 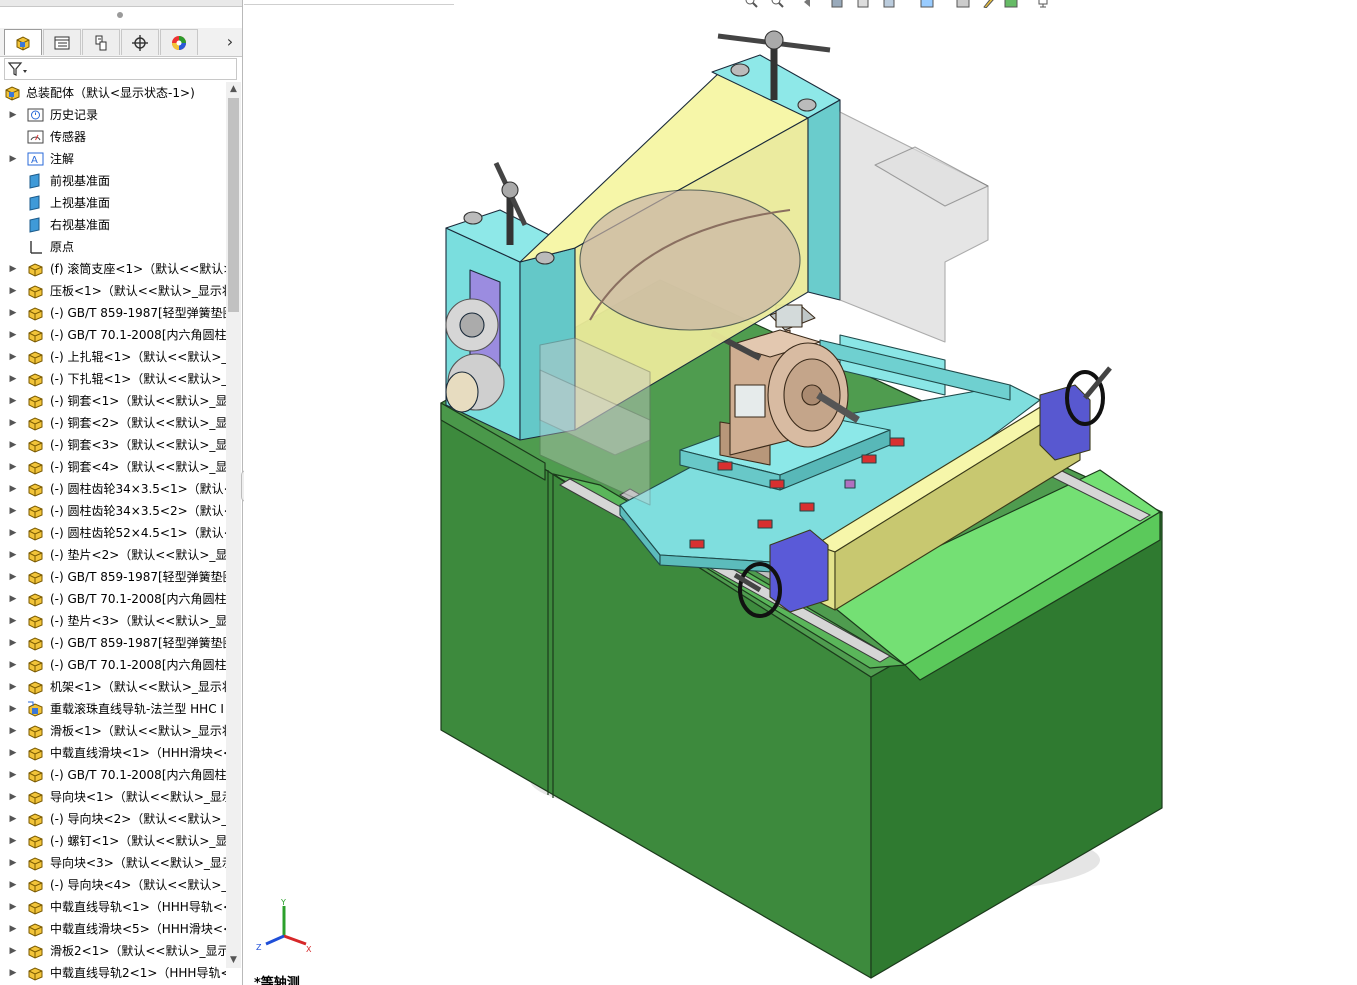 What do you see at coordinates (137, 709) in the screenshot?
I see `tree-item-label: 重载滚珠直线导轨-法兰型 HHC I` at bounding box center [137, 709].